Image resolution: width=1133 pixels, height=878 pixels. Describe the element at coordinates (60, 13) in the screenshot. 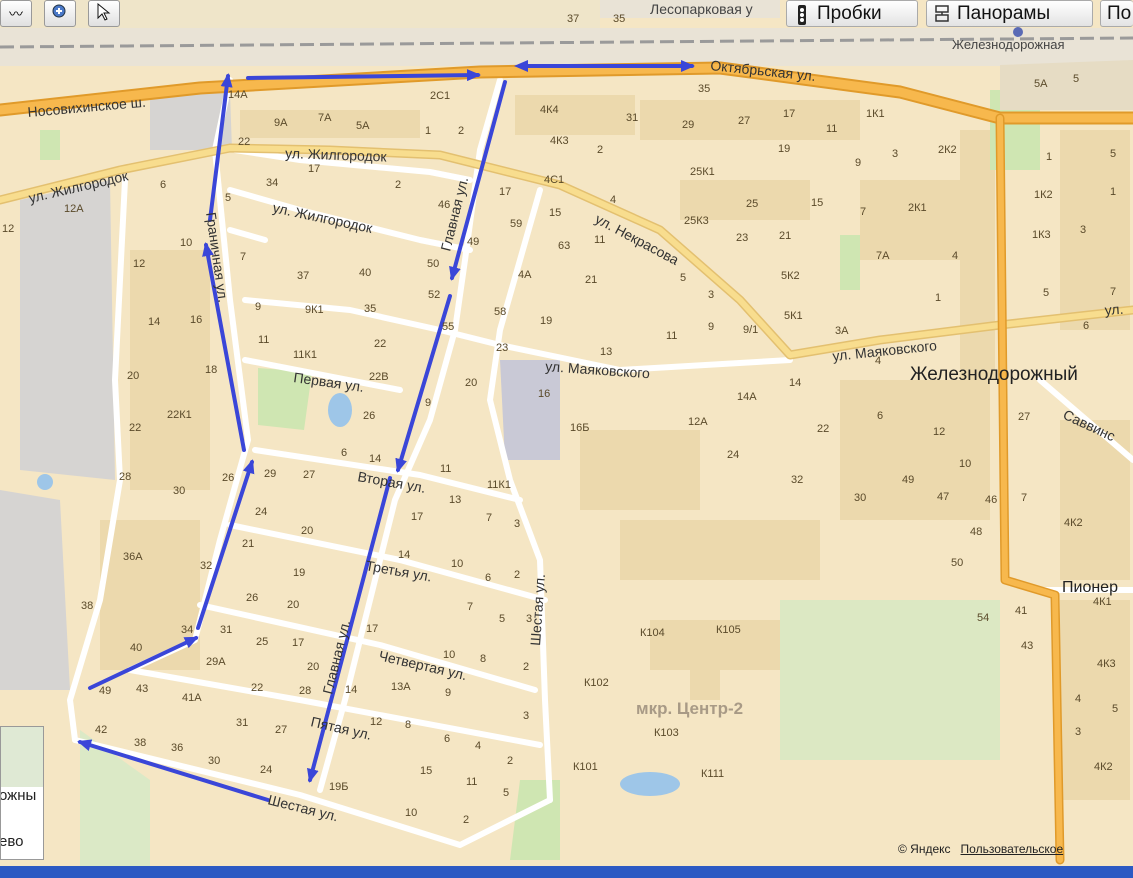

I see `zoom-tool-button` at that location.